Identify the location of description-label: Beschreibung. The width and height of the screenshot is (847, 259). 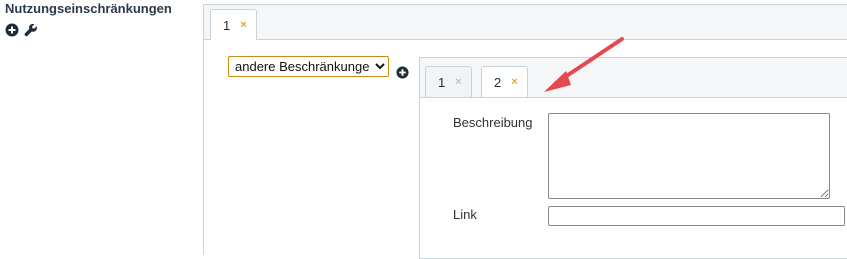
(493, 122).